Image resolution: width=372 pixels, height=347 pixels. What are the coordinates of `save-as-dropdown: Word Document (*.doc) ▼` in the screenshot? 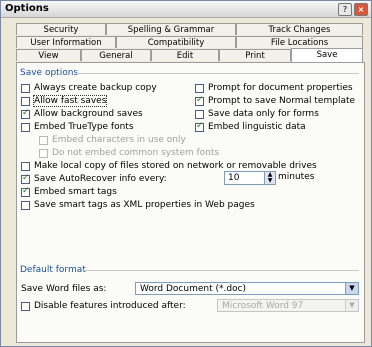 It's located at (247, 288).